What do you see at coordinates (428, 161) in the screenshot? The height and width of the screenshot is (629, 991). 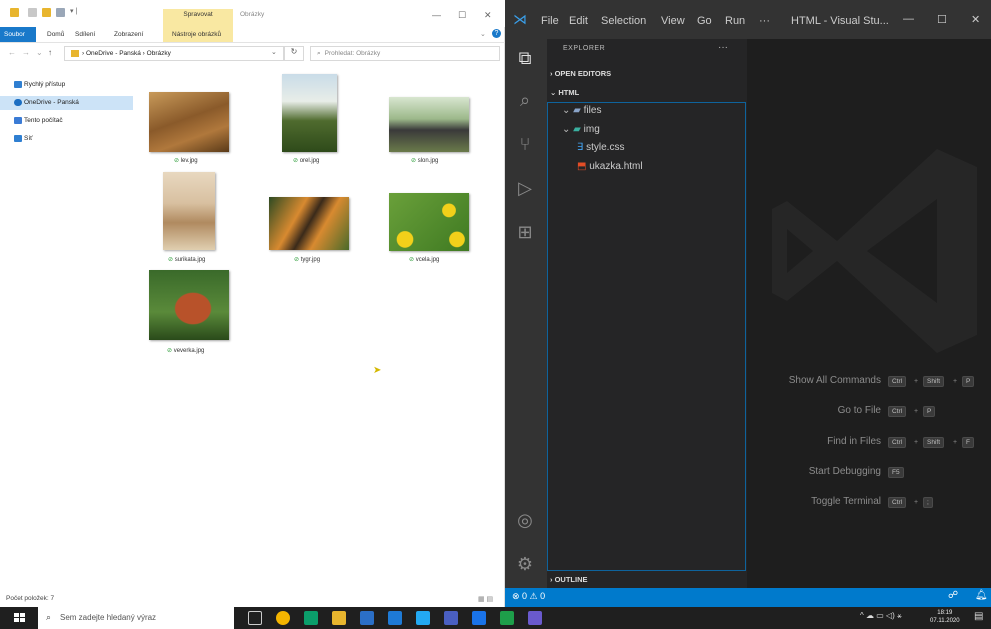 I see `file-name: slon.jpg` at bounding box center [428, 161].